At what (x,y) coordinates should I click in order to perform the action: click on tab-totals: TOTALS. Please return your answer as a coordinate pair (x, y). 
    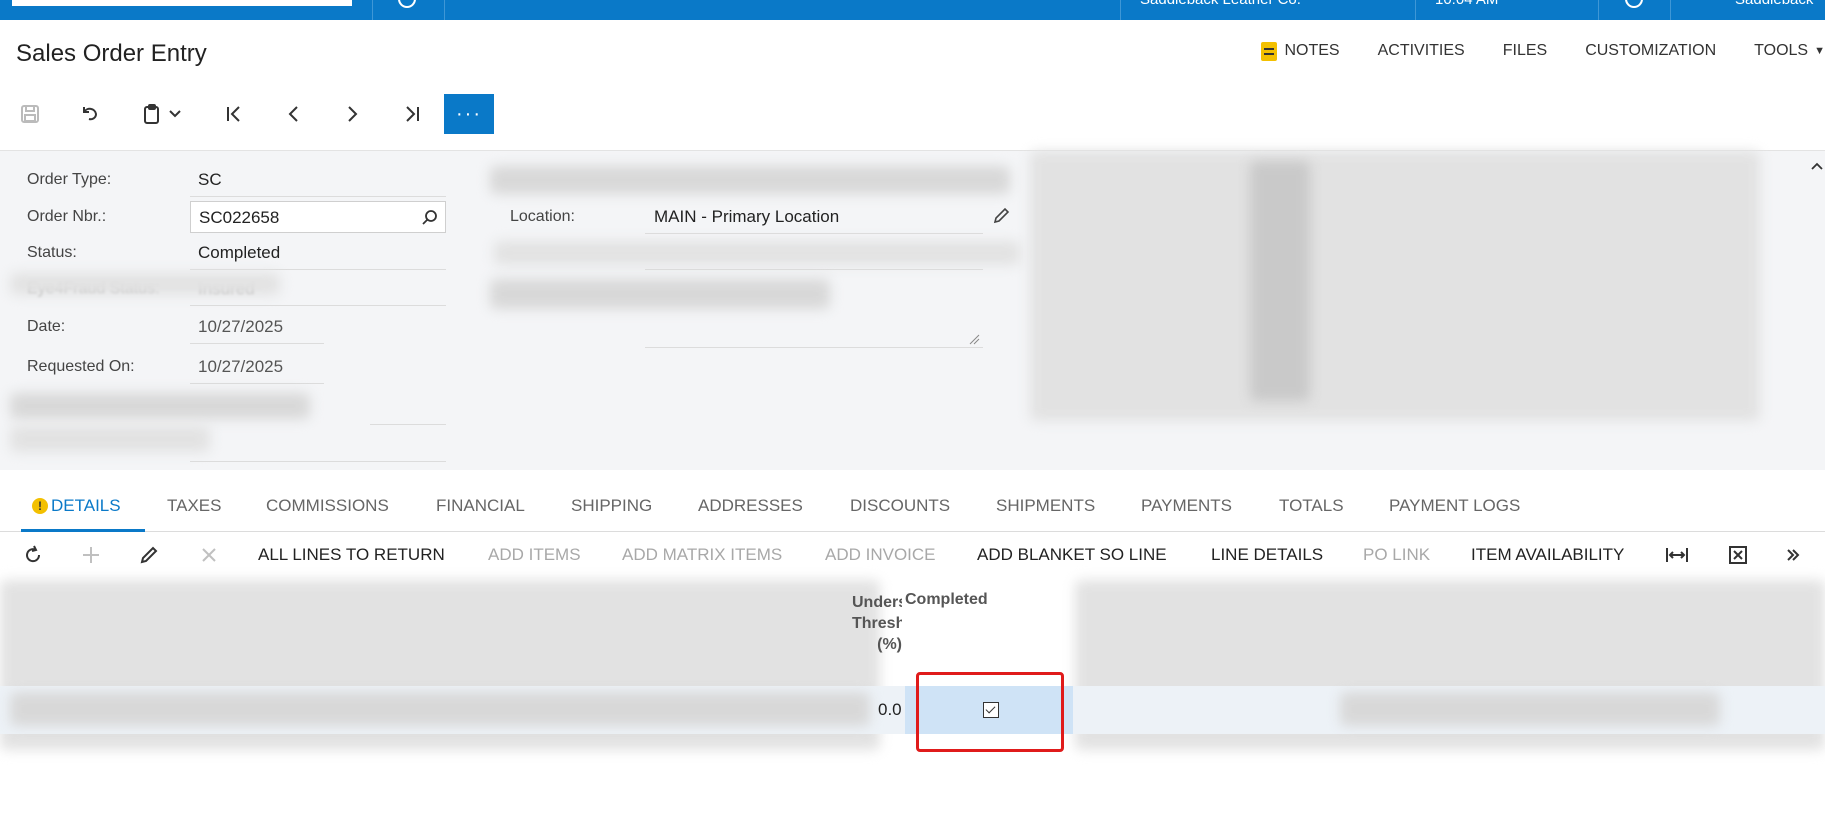
    Looking at the image, I should click on (1311, 506).